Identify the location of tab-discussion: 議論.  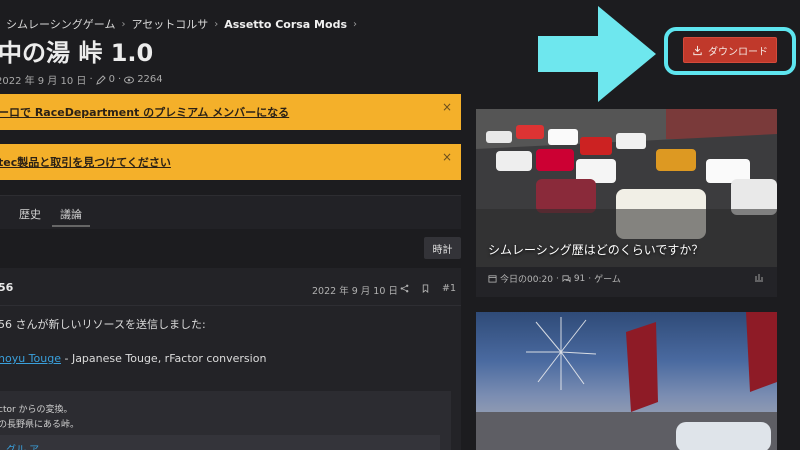
(71, 214).